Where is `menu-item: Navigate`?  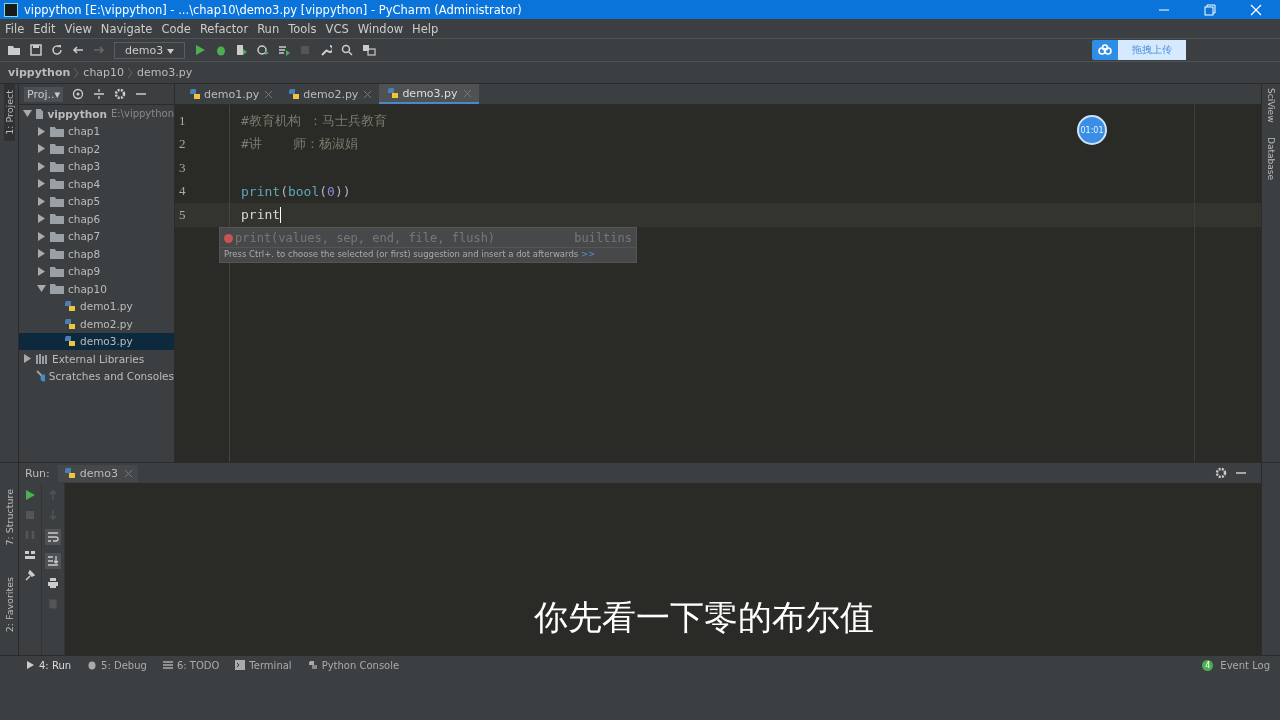
menu-item: Navigate is located at coordinates (126, 28).